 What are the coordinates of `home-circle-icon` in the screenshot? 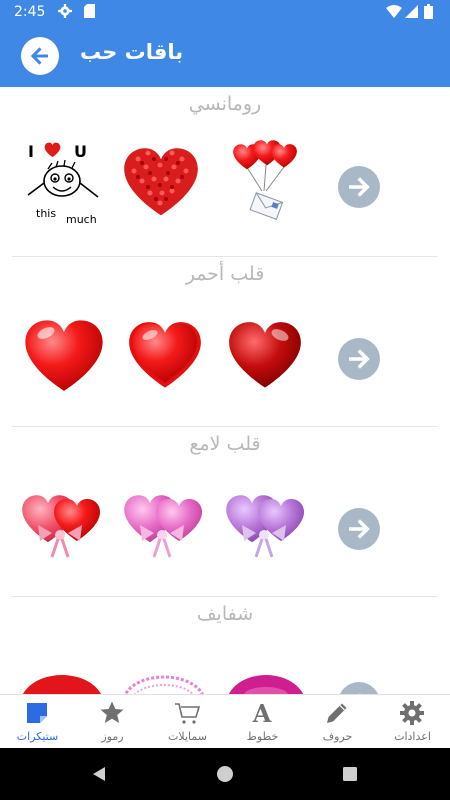 It's located at (225, 774).